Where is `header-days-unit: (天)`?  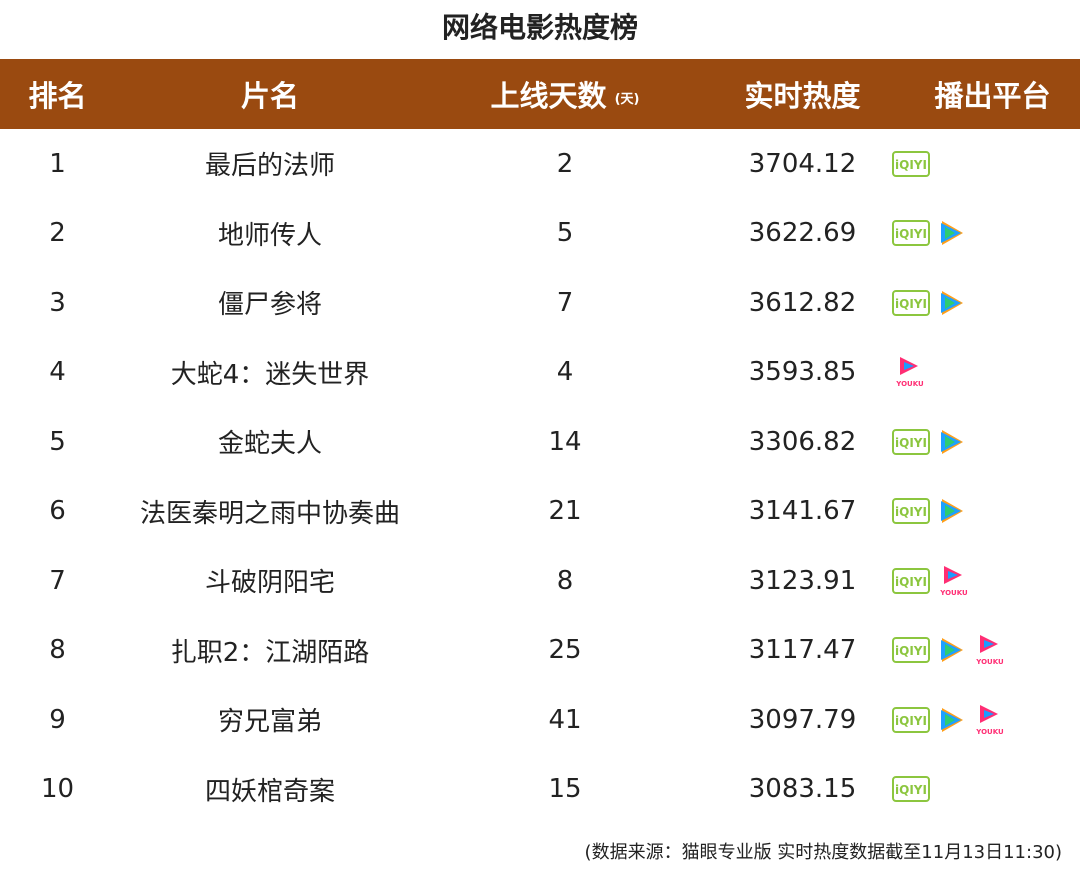 header-days-unit: (天) is located at coordinates (627, 99).